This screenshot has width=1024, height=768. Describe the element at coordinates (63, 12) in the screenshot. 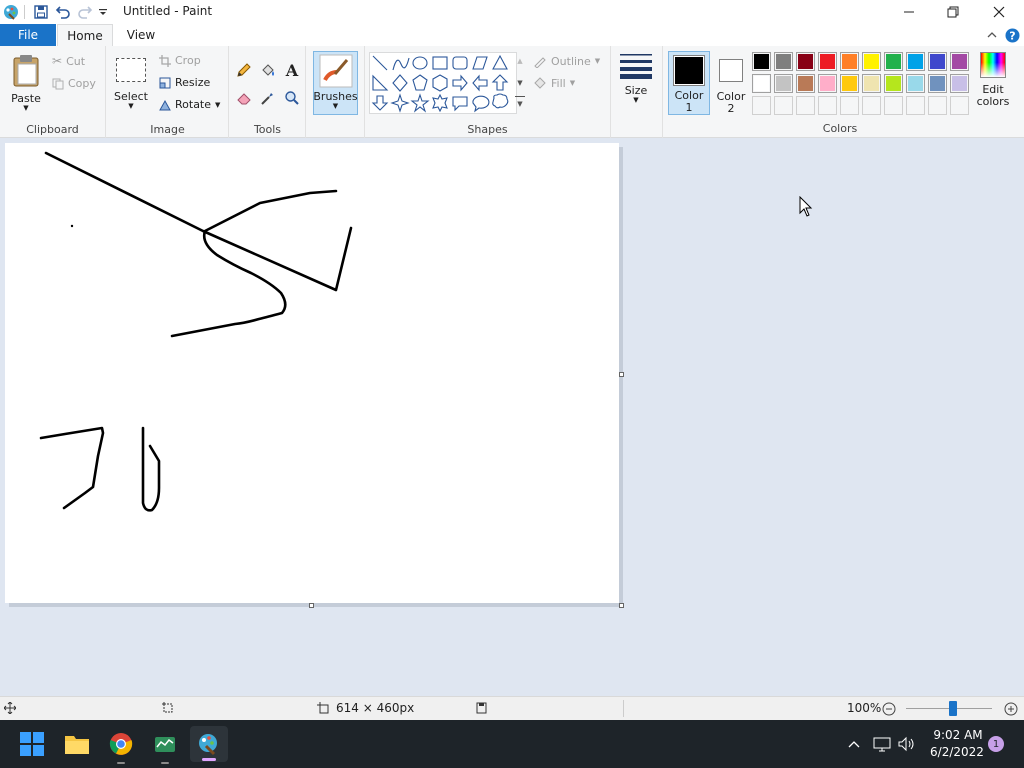

I see `undo-icon` at that location.